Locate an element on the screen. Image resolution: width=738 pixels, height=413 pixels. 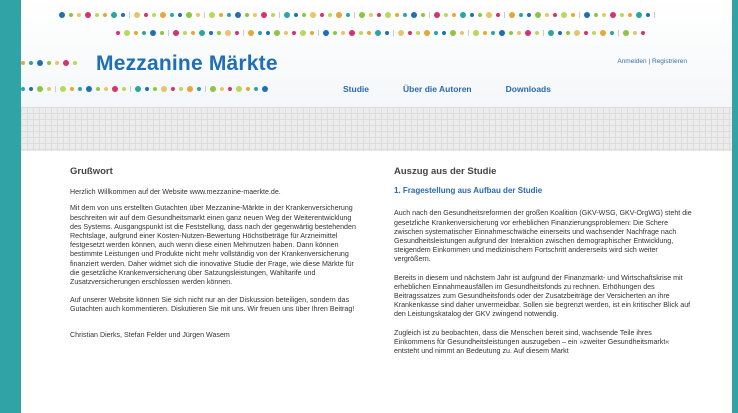
site-logo: Mezzanine Märkte is located at coordinates (187, 64).